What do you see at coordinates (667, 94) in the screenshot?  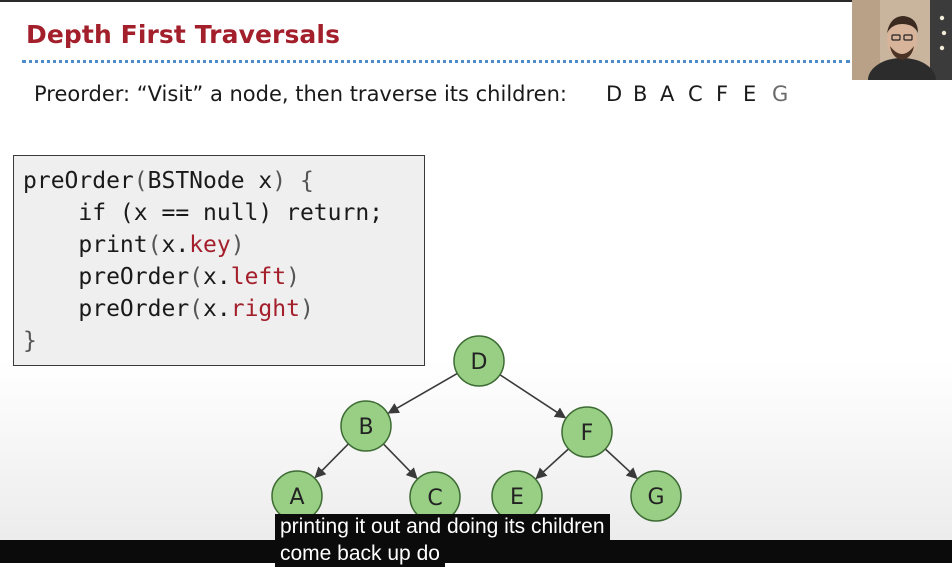 I see `sequence-item: A` at bounding box center [667, 94].